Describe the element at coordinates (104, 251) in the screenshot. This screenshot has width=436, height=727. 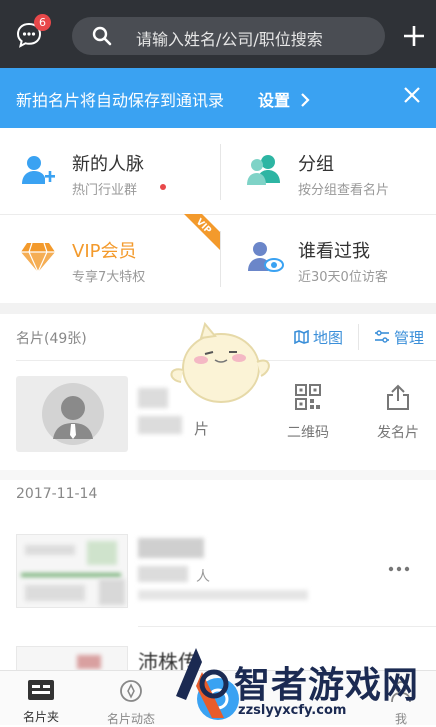
I see `vip-title: VIP会员` at that location.